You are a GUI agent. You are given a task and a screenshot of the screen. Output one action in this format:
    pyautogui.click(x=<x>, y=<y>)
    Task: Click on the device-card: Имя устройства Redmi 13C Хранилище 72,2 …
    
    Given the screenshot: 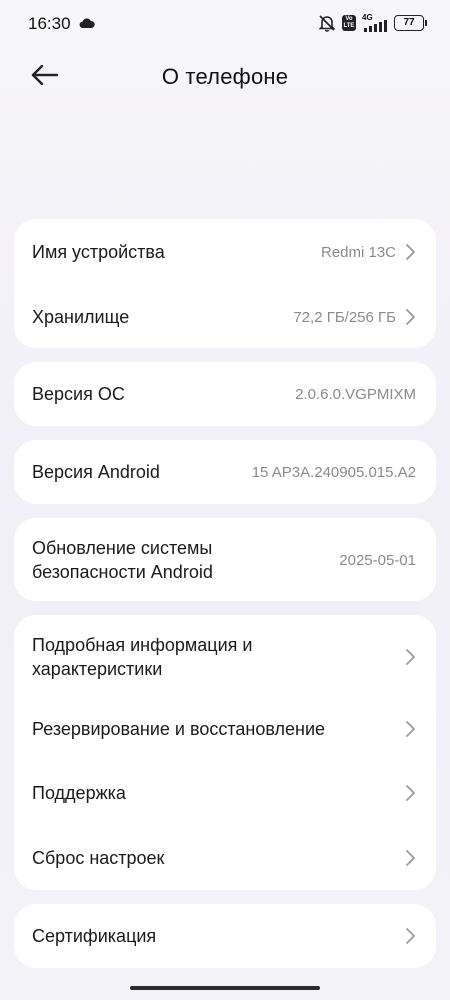 What is the action you would take?
    pyautogui.click(x=225, y=283)
    